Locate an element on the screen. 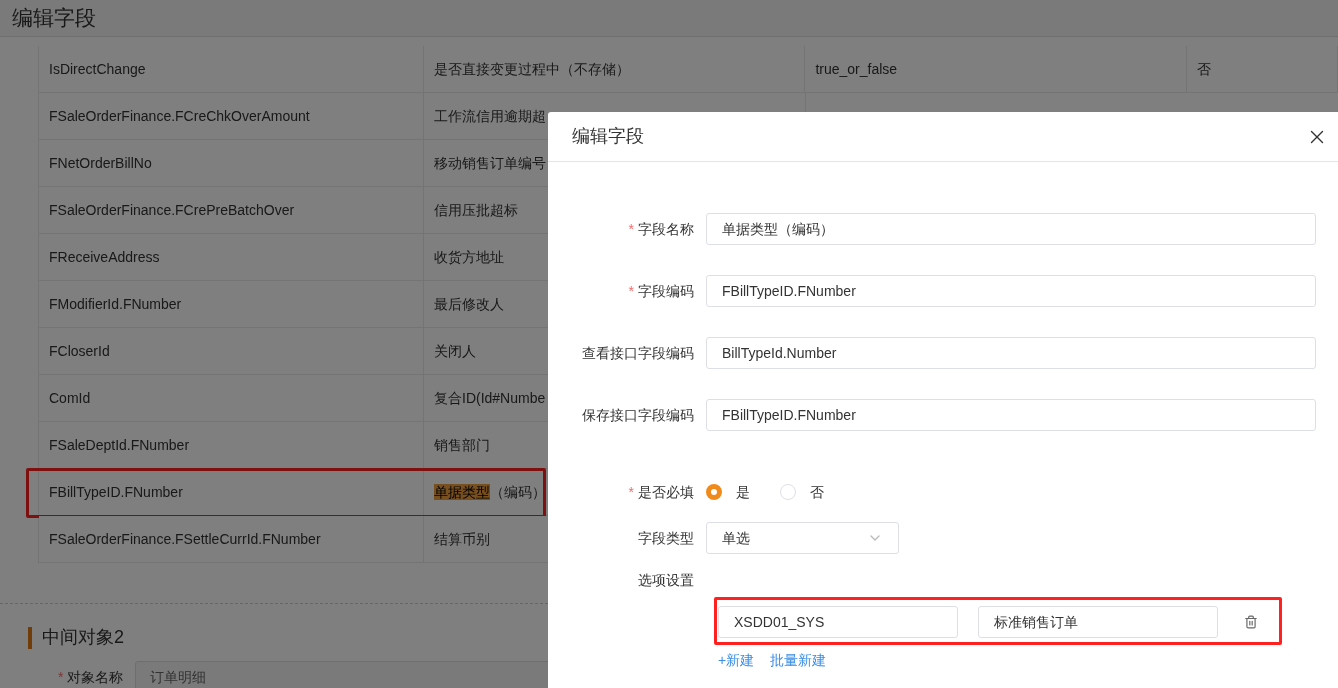 Image resolution: width=1338 pixels, height=688 pixels. cell-text: 工作流信用逾期超 is located at coordinates (490, 116).